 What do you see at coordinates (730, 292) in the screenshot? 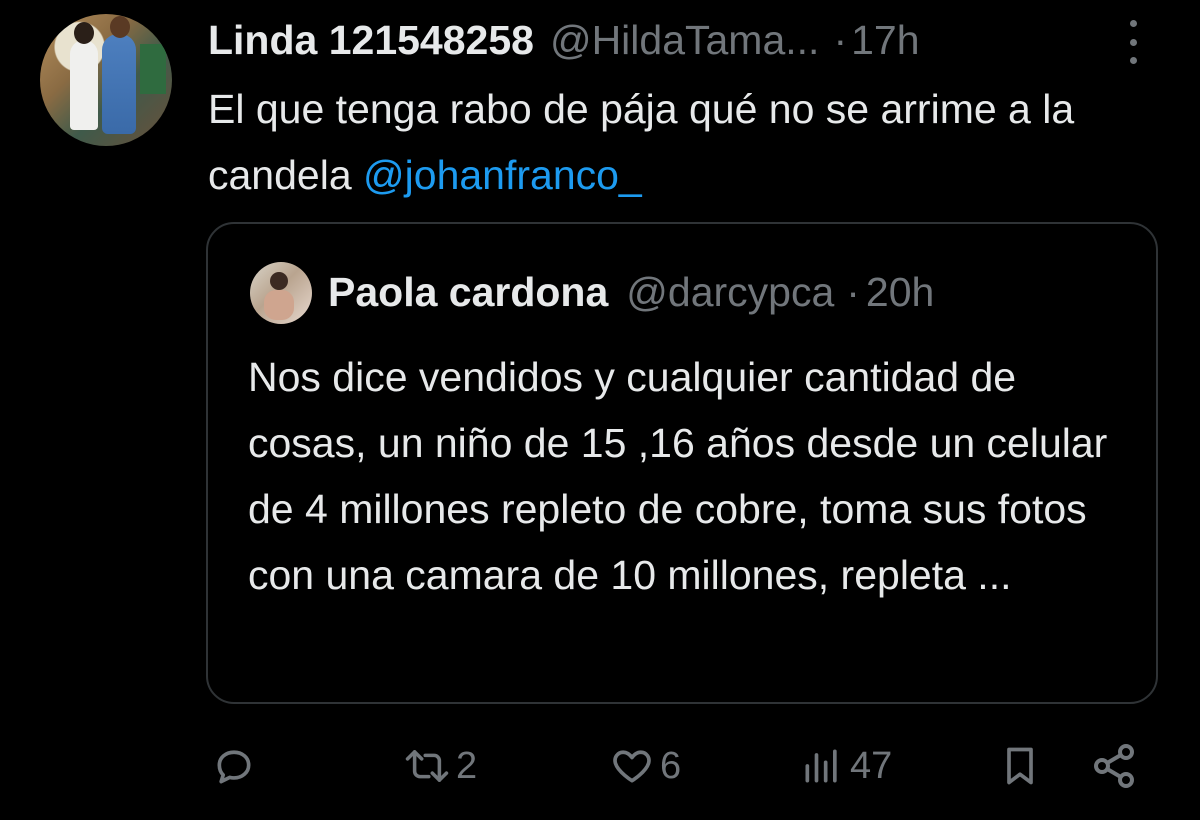
I see `quoted-author-handle: @darcypca` at bounding box center [730, 292].